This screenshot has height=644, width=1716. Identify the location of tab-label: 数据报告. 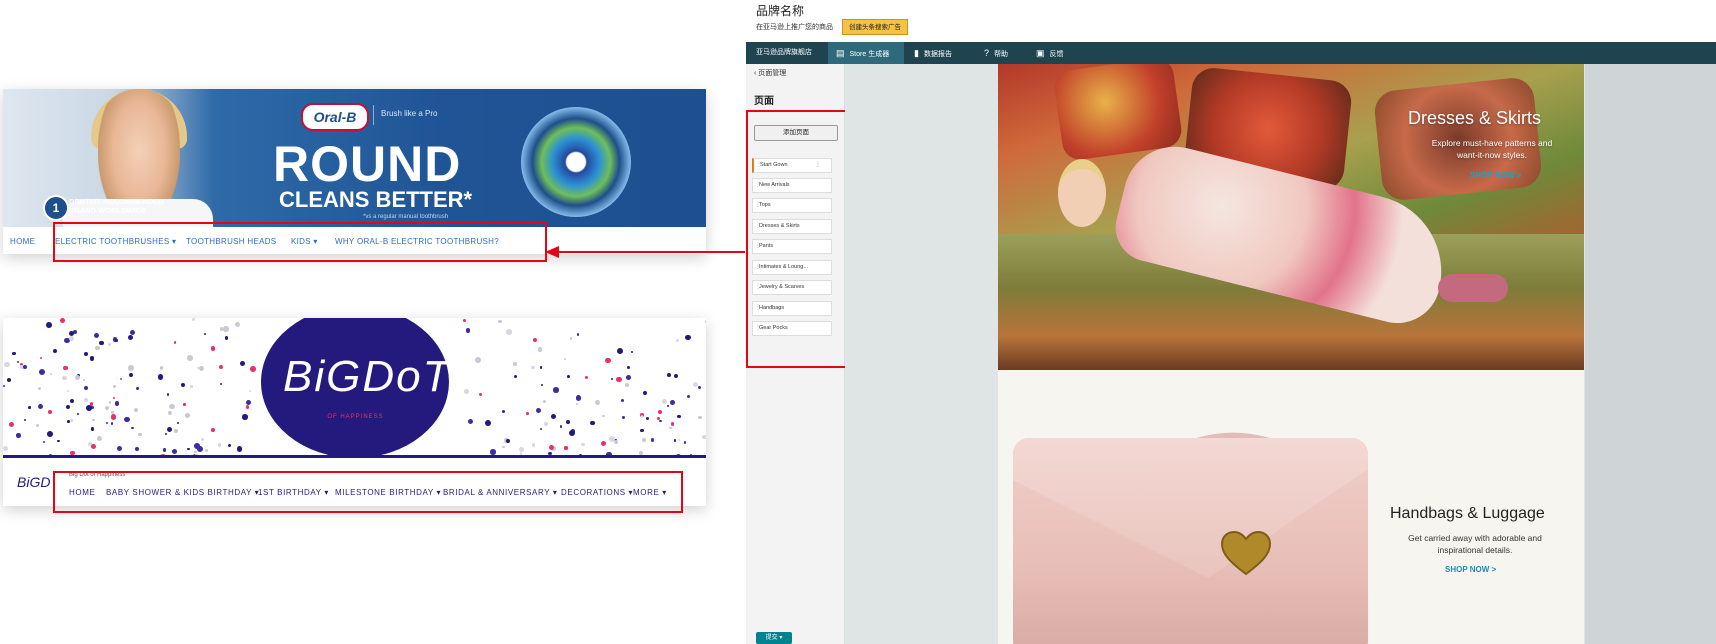
(937, 54).